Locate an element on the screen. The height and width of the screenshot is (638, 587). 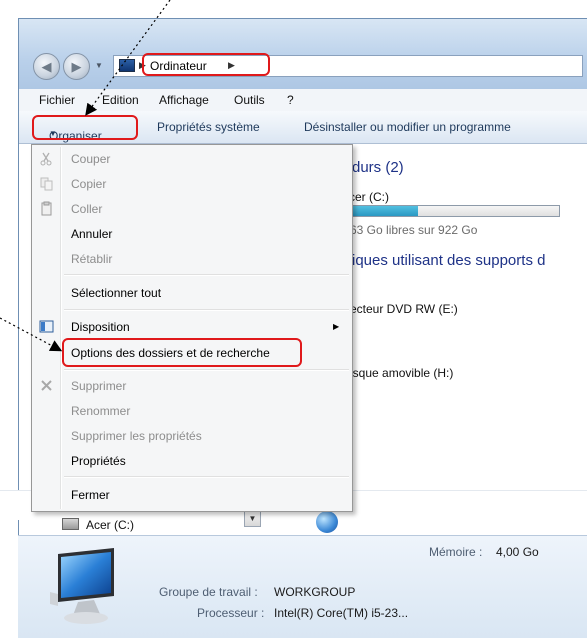
menu-label-supprimer: Supprimer is located at coordinates (99, 386).